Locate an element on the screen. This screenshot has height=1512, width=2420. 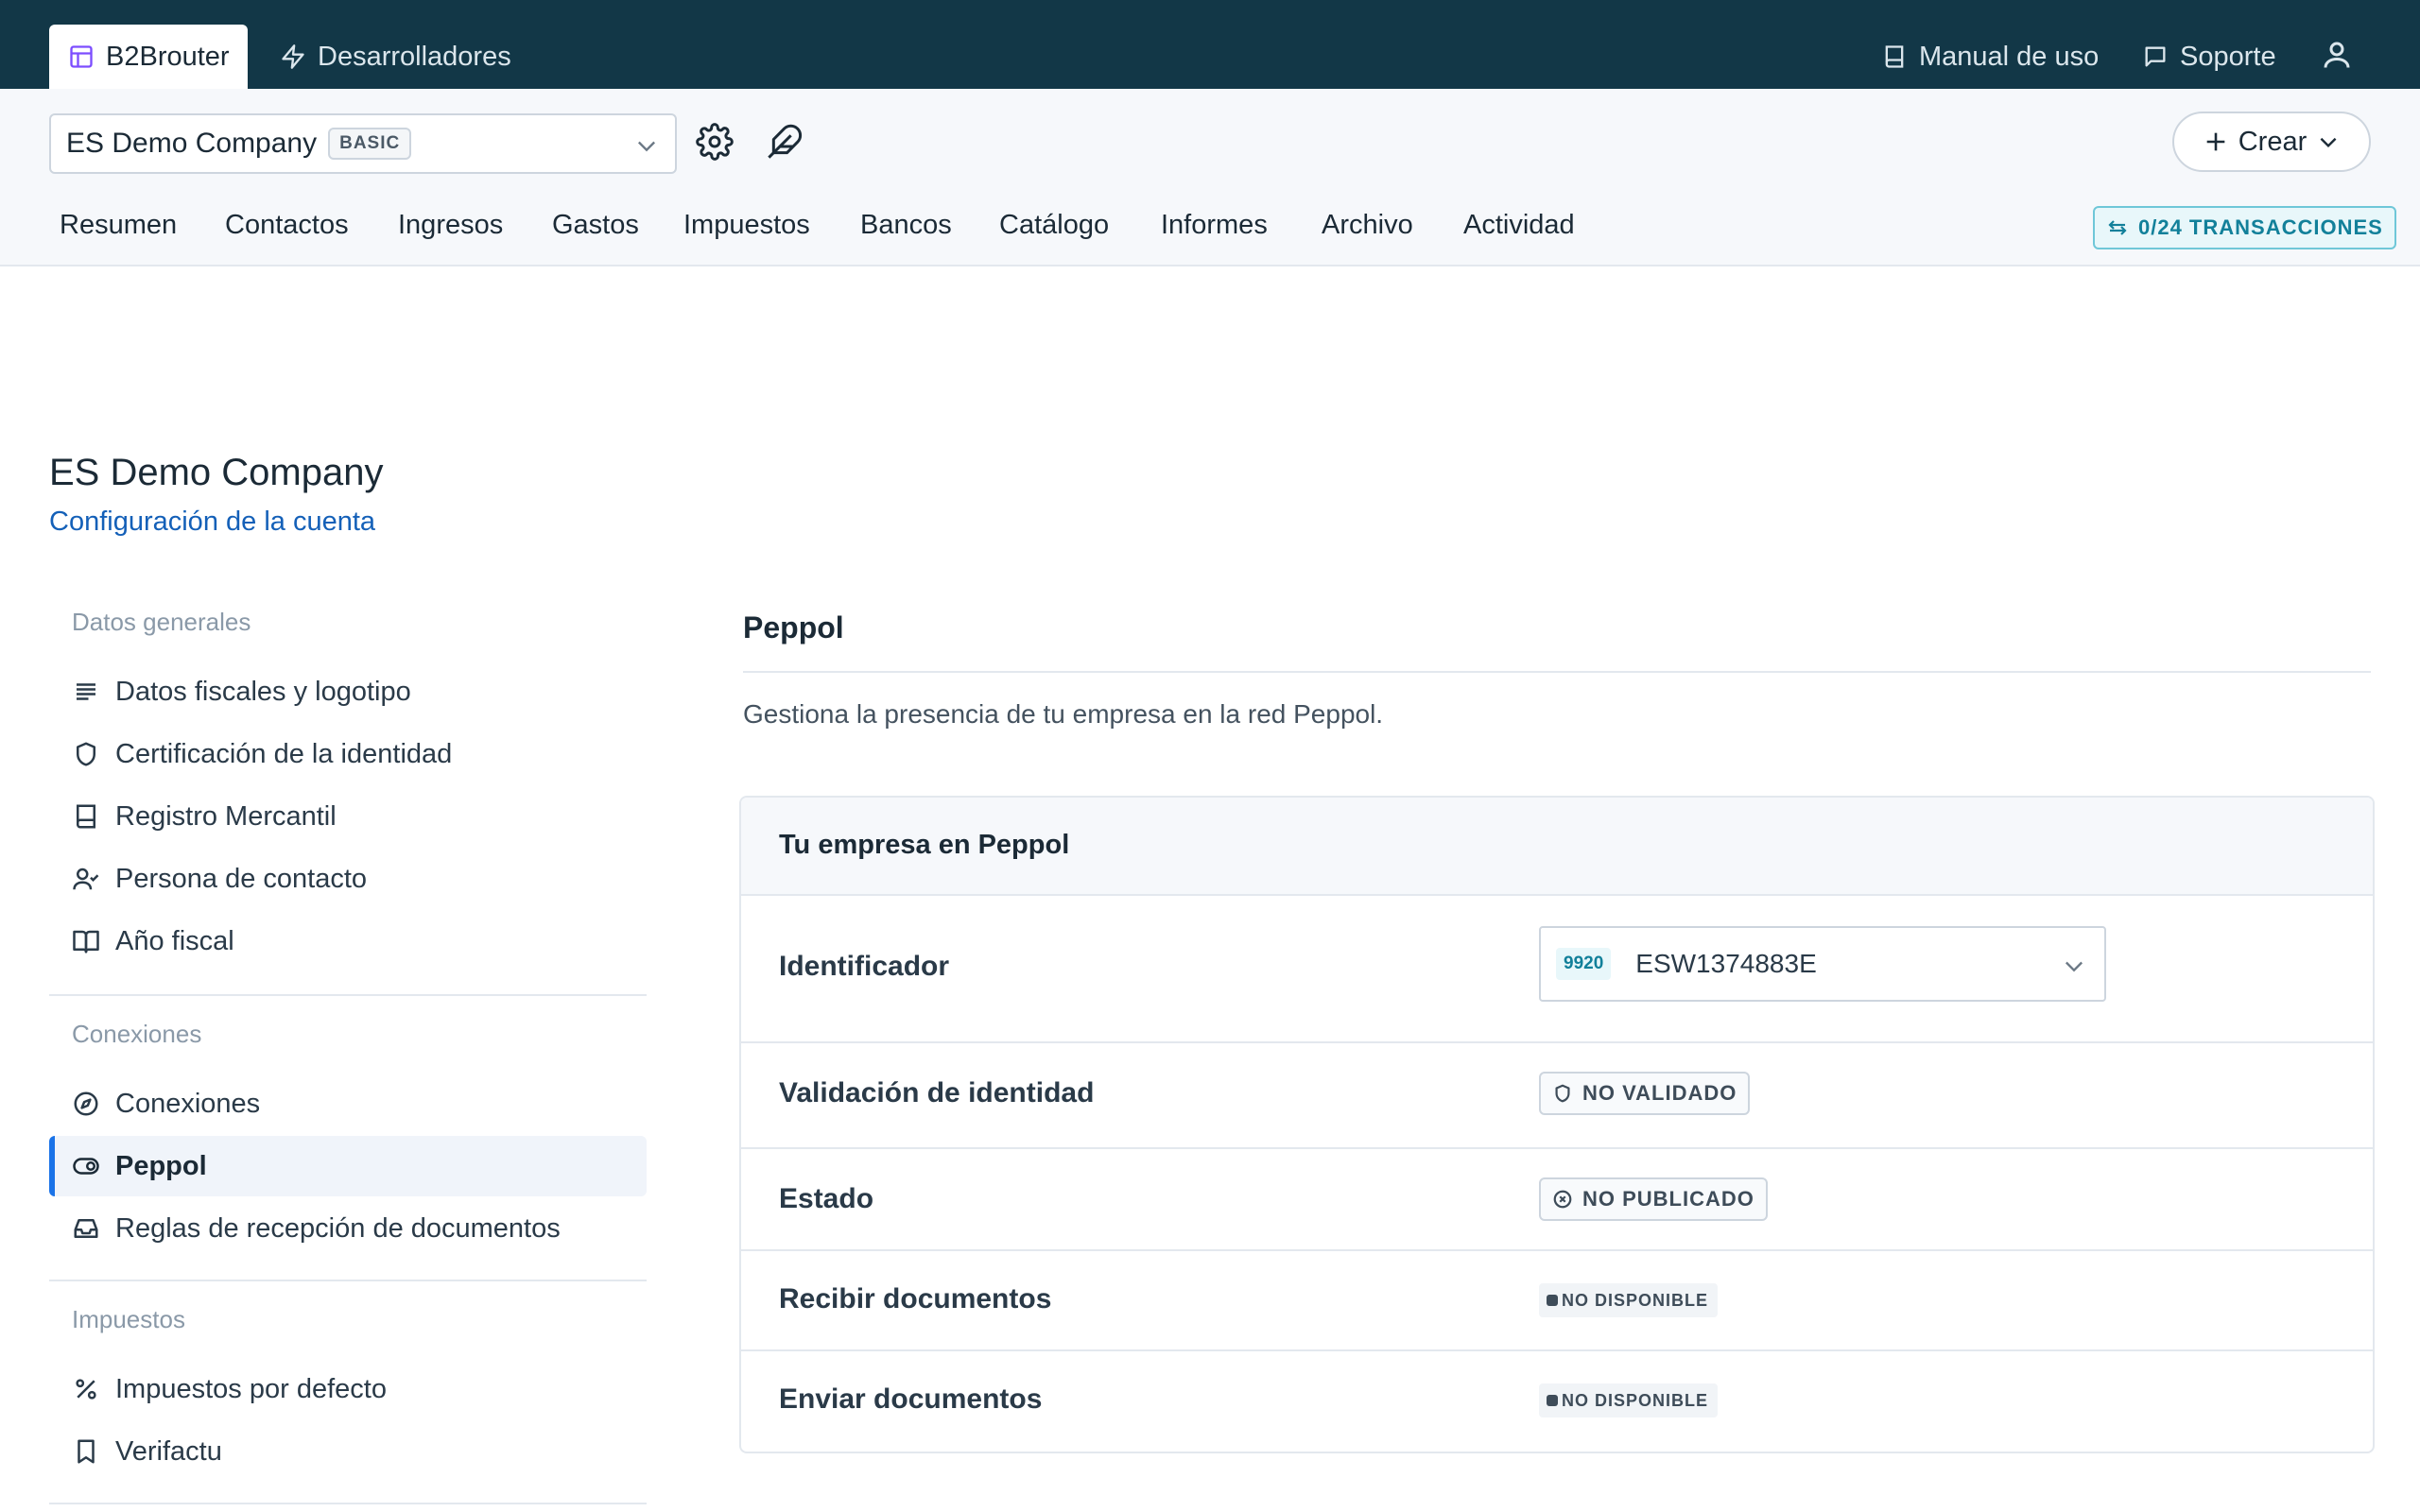
sidebar-item-label: Año fiscal is located at coordinates (174, 940).